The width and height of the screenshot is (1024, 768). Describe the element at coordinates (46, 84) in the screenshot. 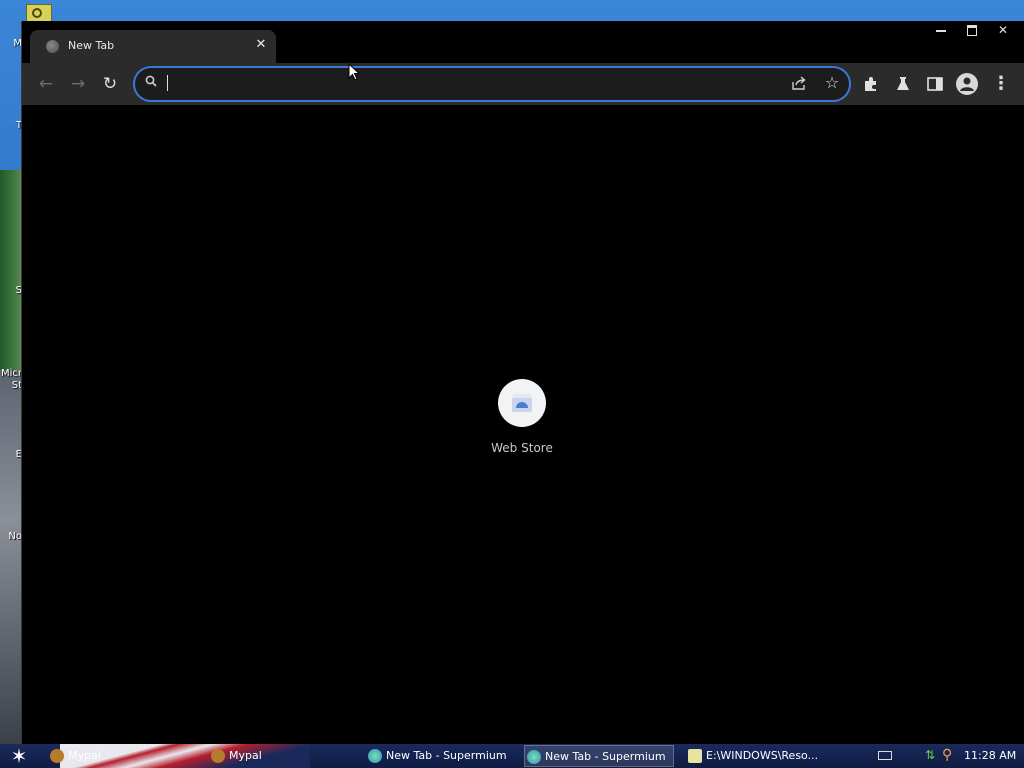

I see `back-button: ←` at that location.